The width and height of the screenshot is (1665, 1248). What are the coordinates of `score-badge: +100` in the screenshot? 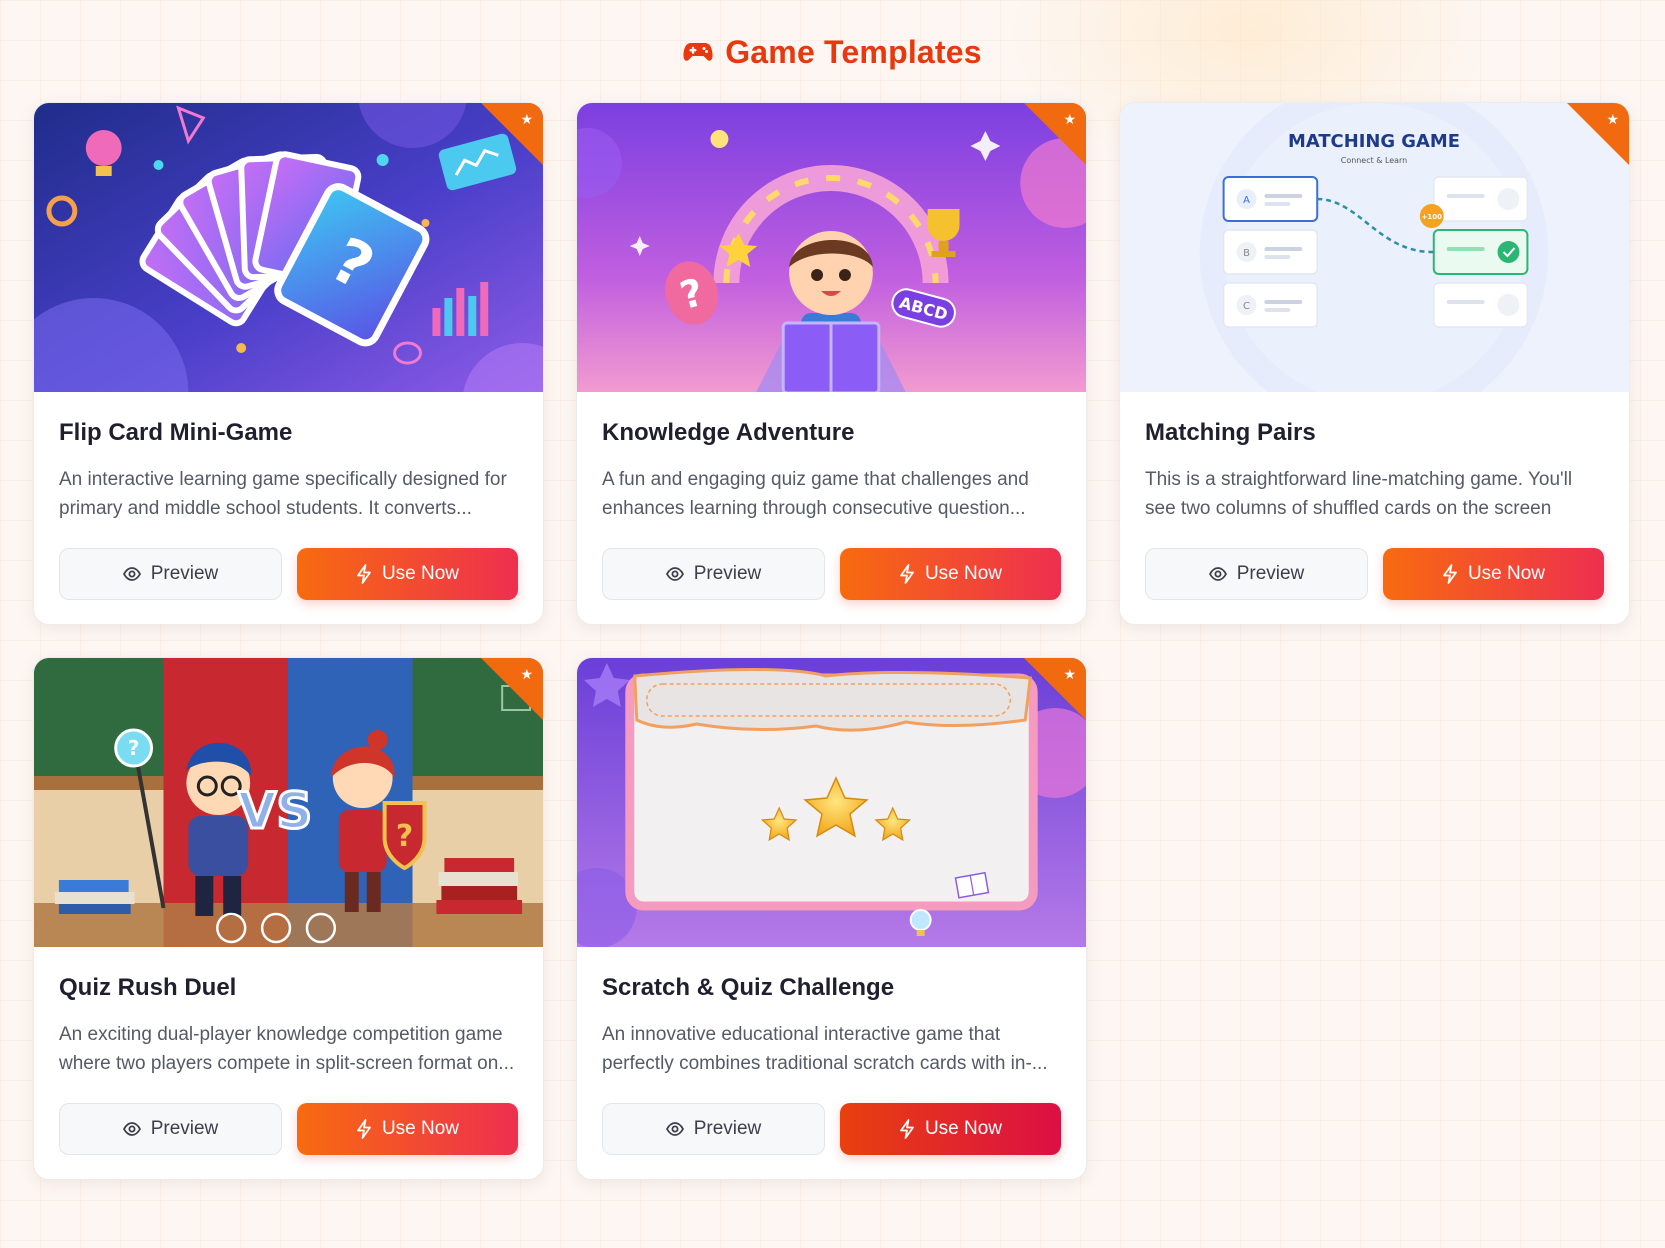 It's located at (1432, 217).